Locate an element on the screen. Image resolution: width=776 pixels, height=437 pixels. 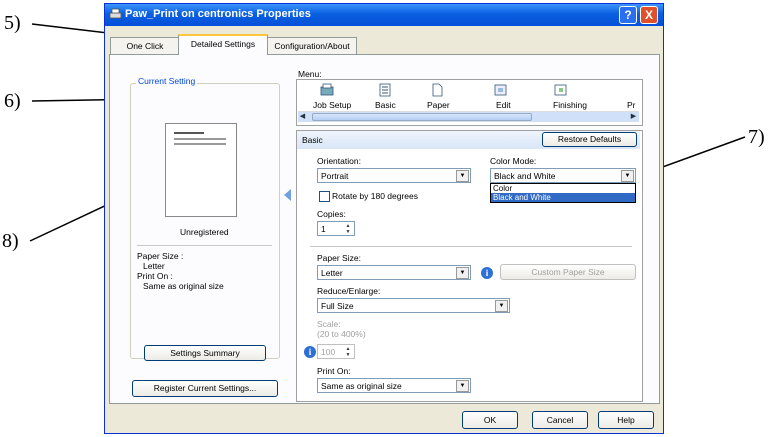
page-preview is located at coordinates (201, 170).